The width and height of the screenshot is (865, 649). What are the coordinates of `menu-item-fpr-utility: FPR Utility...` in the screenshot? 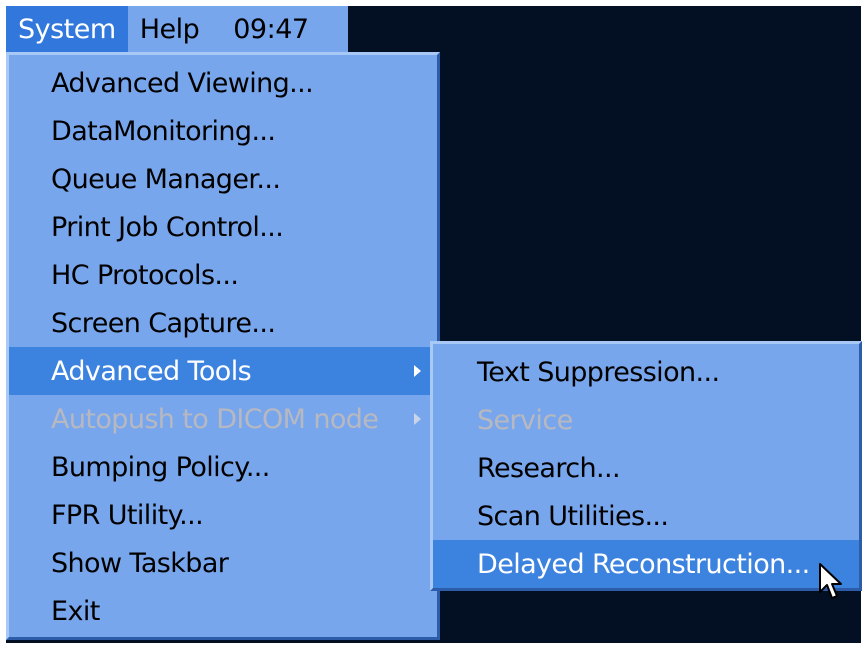 It's located at (223, 515).